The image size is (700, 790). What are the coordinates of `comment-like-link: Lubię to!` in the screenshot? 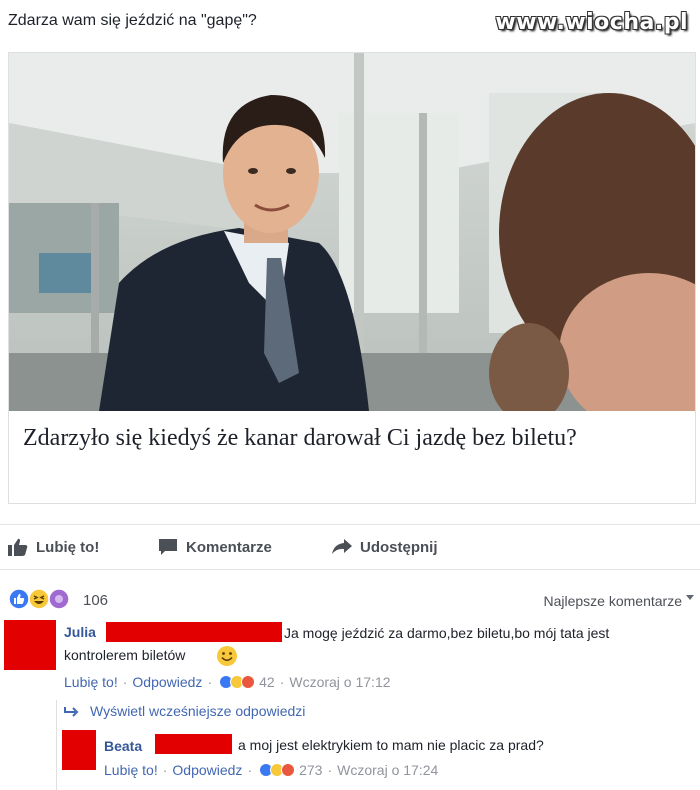 It's located at (91, 682).